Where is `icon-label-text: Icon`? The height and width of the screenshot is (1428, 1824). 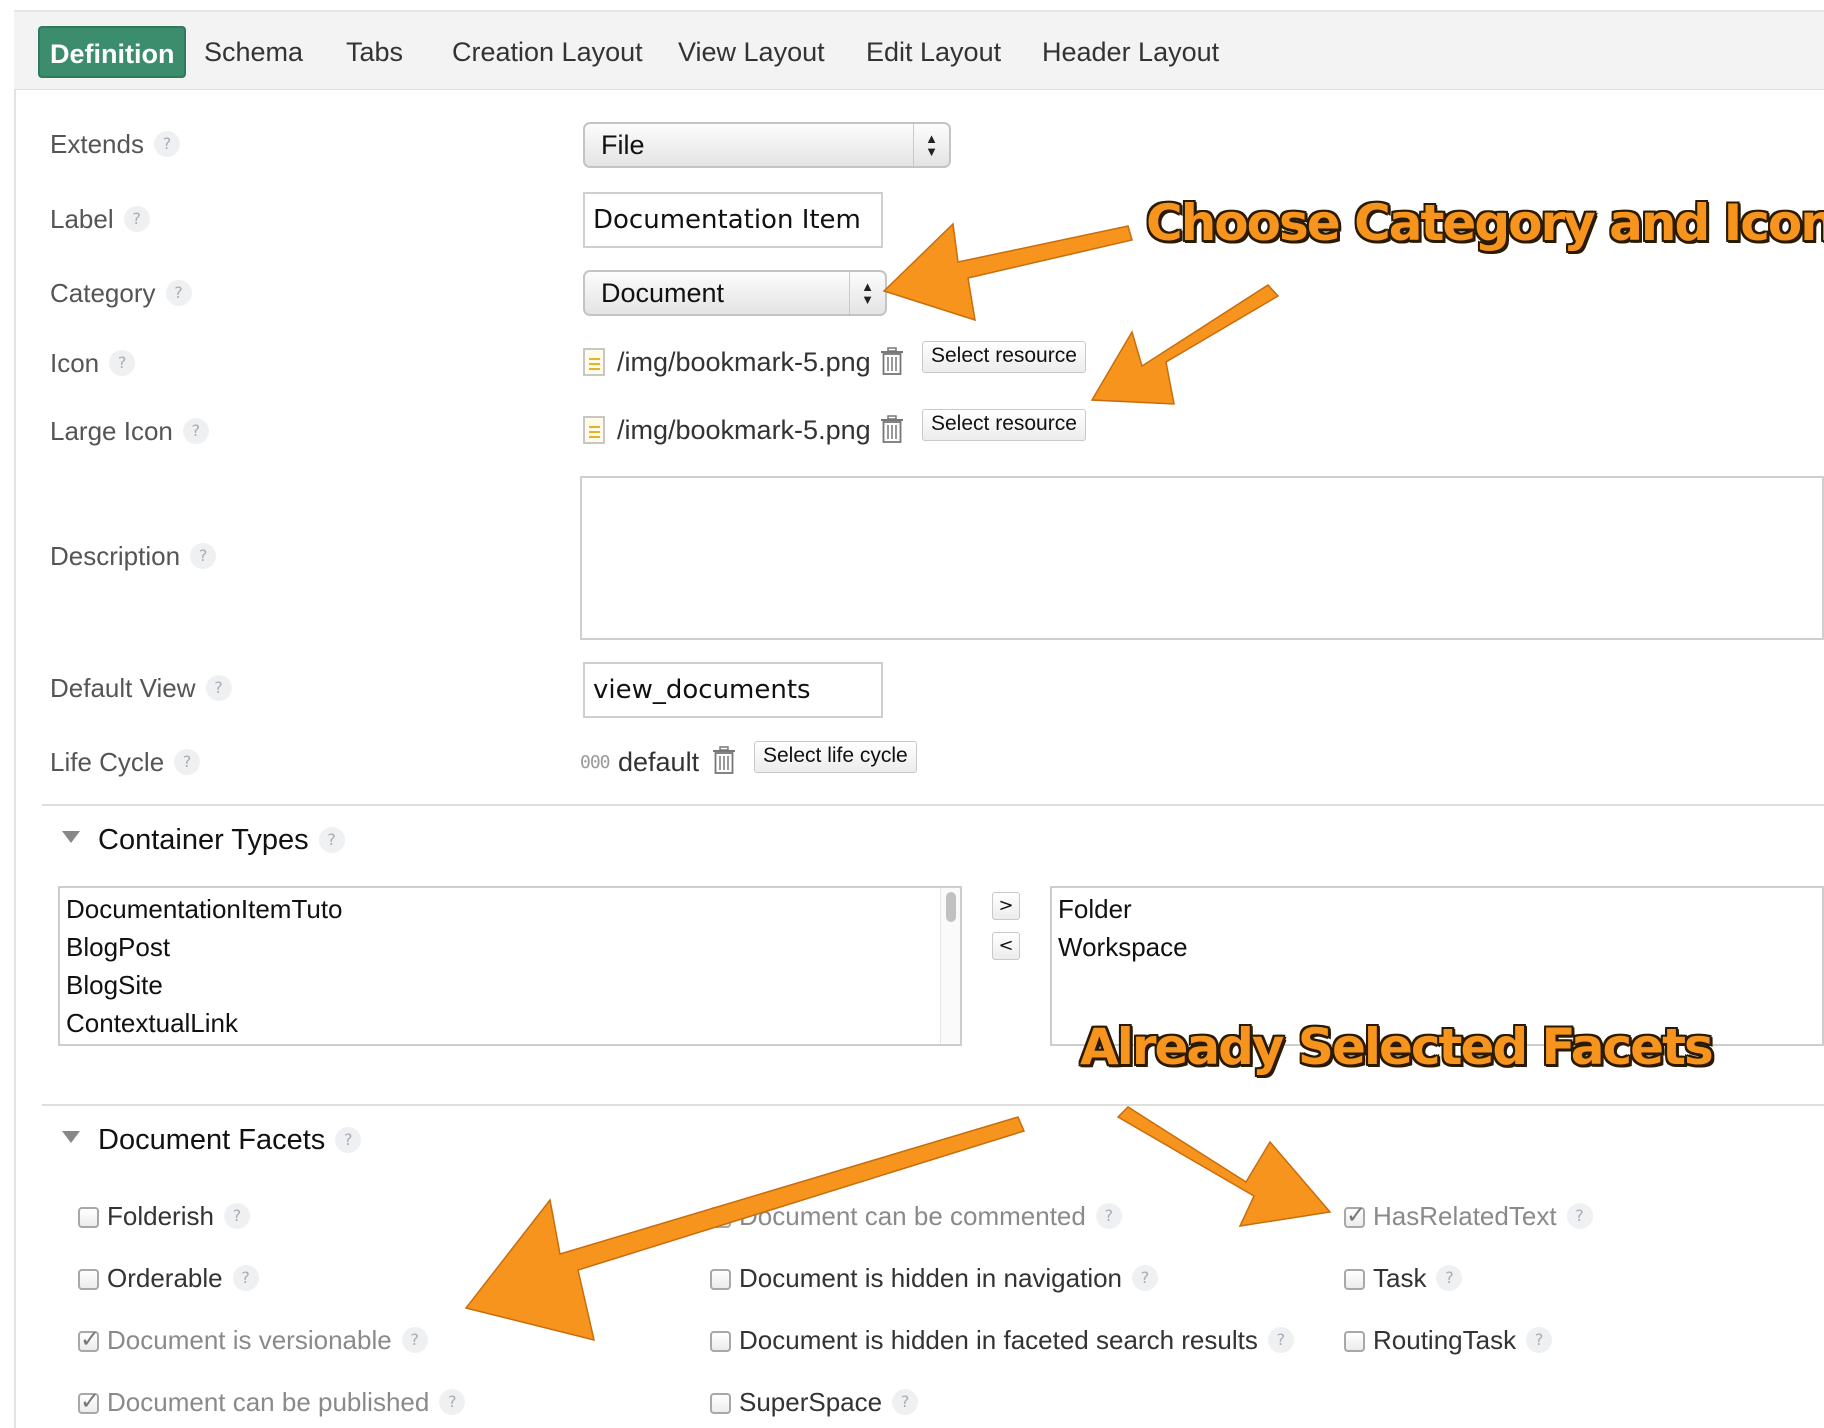 icon-label-text: Icon is located at coordinates (75, 363).